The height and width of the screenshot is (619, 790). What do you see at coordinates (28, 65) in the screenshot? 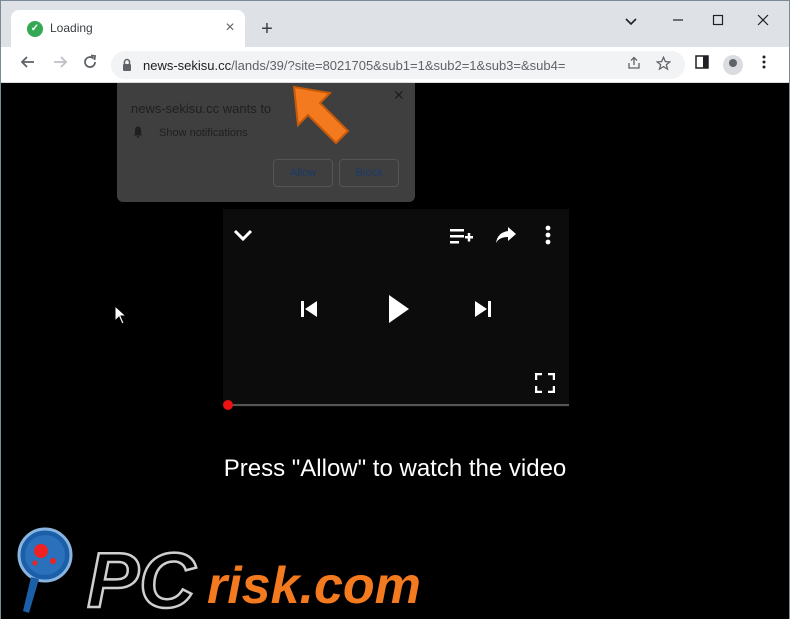
I see `back-button` at bounding box center [28, 65].